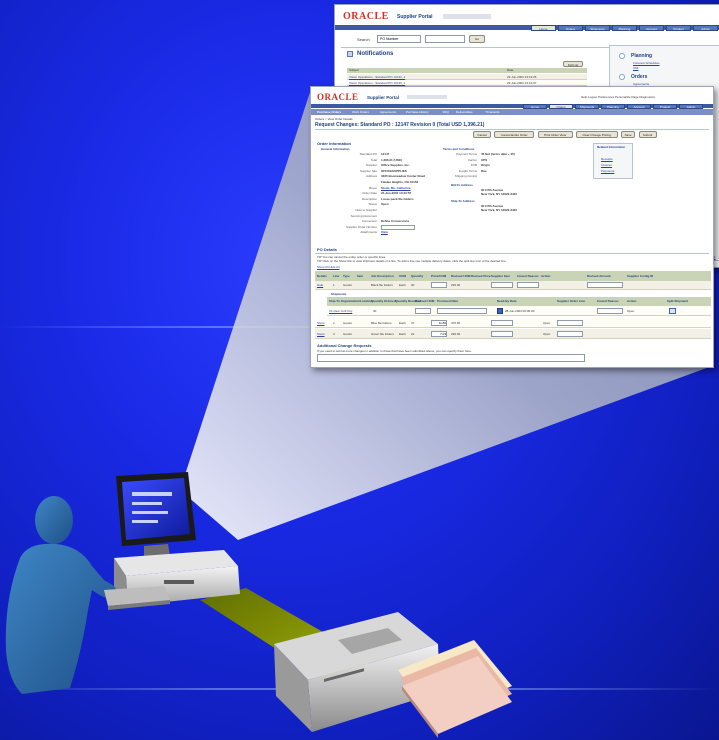  I want to click on line-type: Goods, so click(347, 323).